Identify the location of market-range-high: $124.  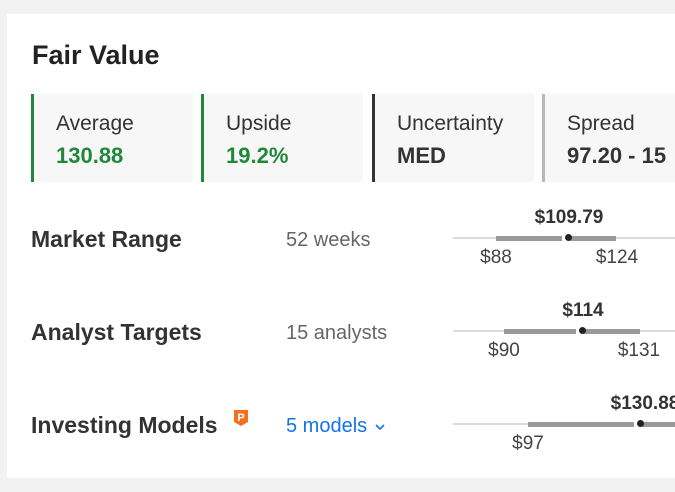
(617, 257).